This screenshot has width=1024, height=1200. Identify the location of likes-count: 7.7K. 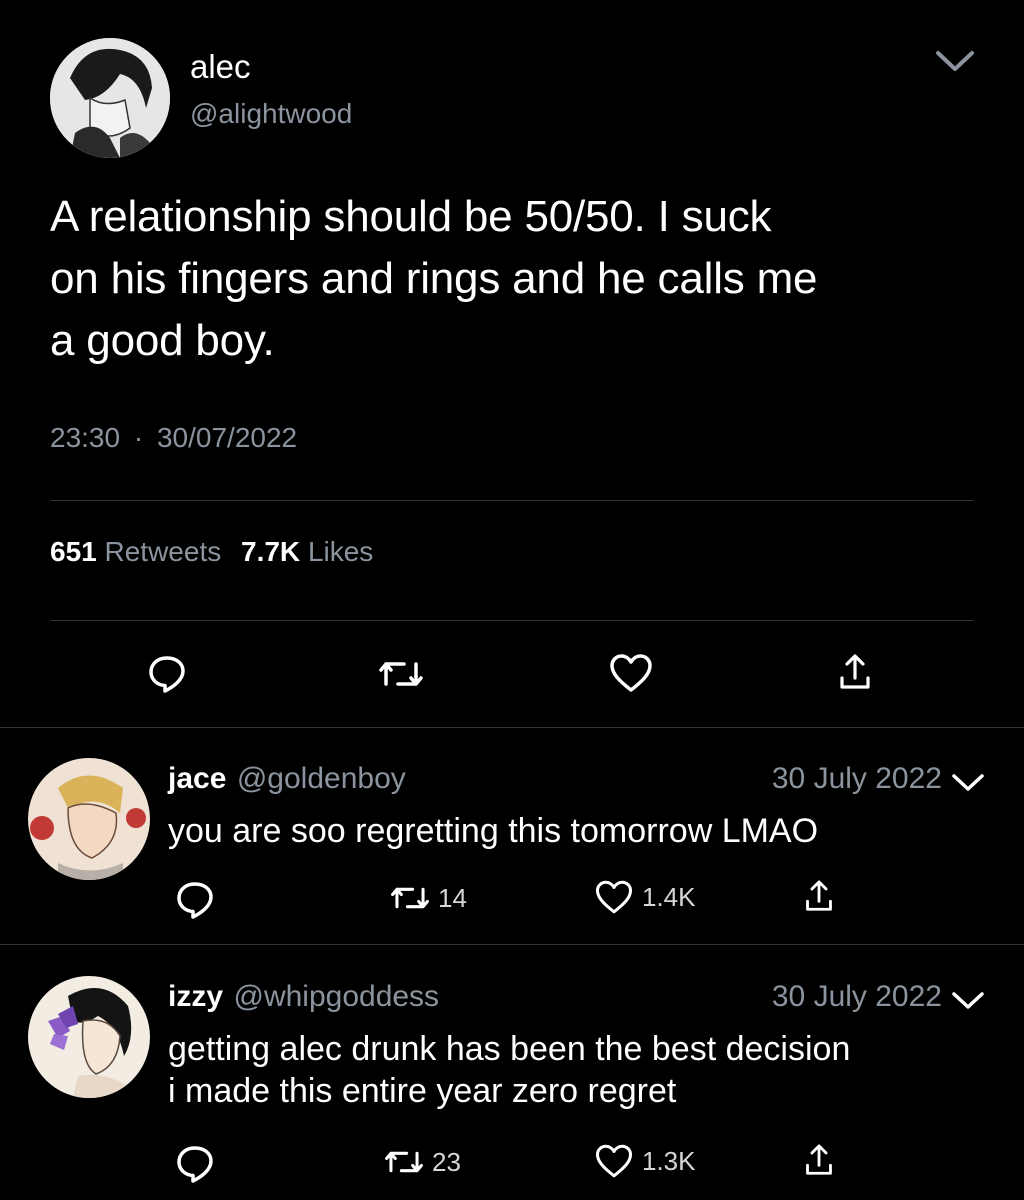
(271, 551).